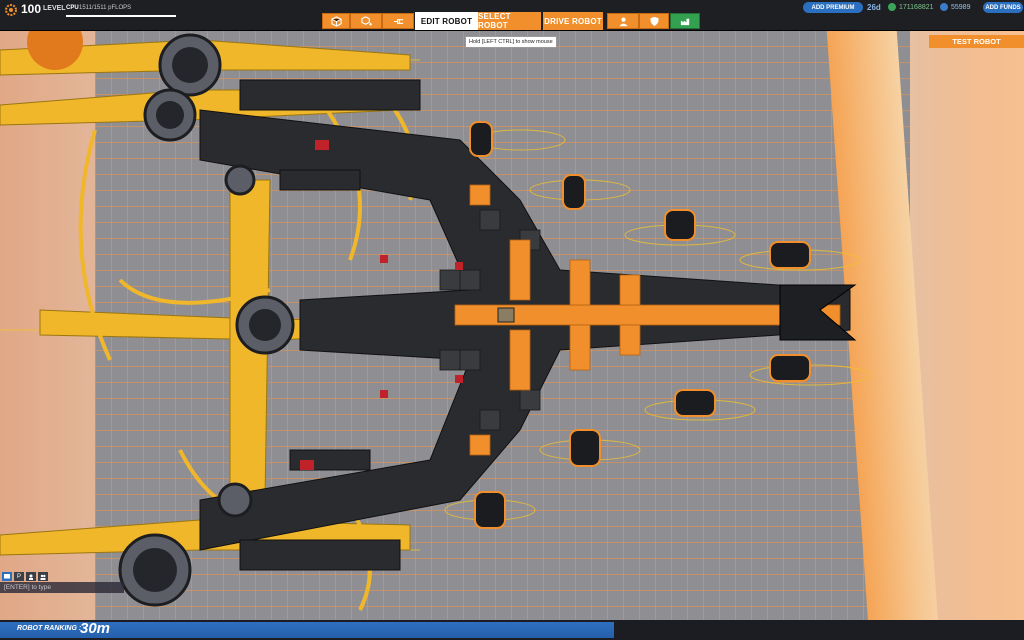 This screenshot has width=1024, height=640. I want to click on select-robot-tab: SELECT ROBOT, so click(509, 21).